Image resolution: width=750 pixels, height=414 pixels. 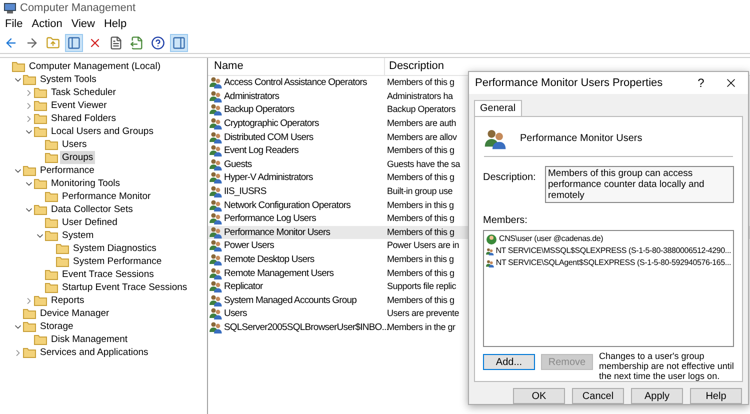 I want to click on table-cell: Users, so click(x=235, y=313).